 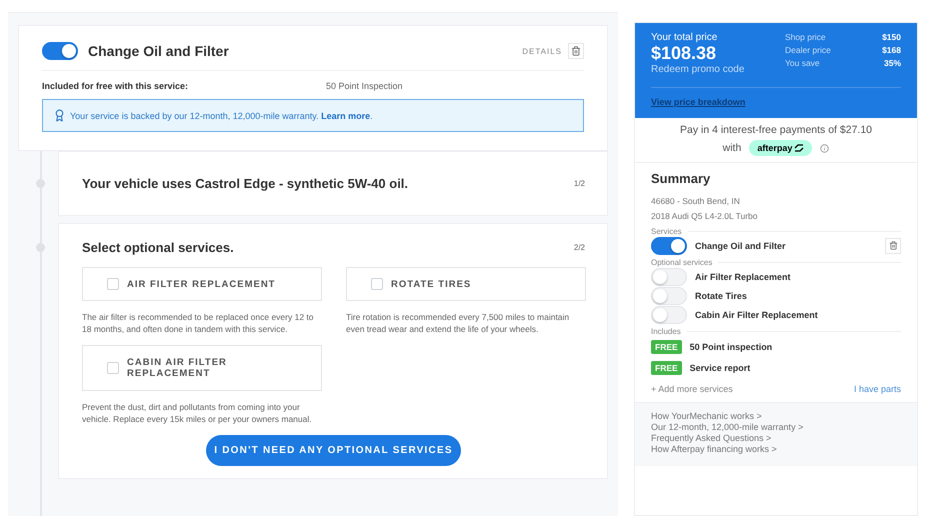 I want to click on add-services-link: + Add more services, so click(x=692, y=389).